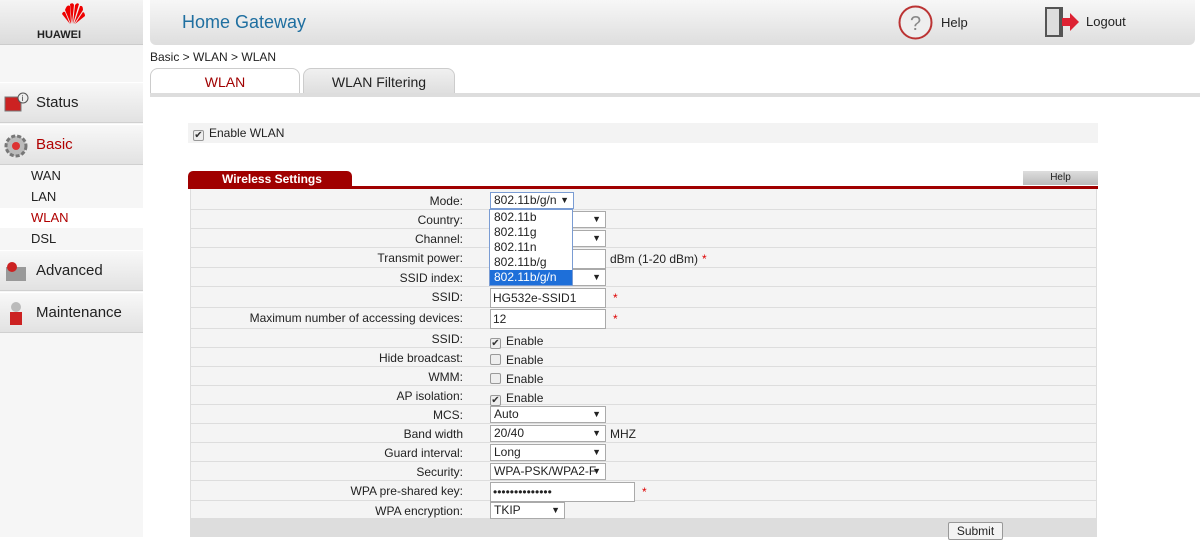 The width and height of the screenshot is (1200, 540). Describe the element at coordinates (562, 492) in the screenshot. I see `password-input: ••••••••••••••` at that location.